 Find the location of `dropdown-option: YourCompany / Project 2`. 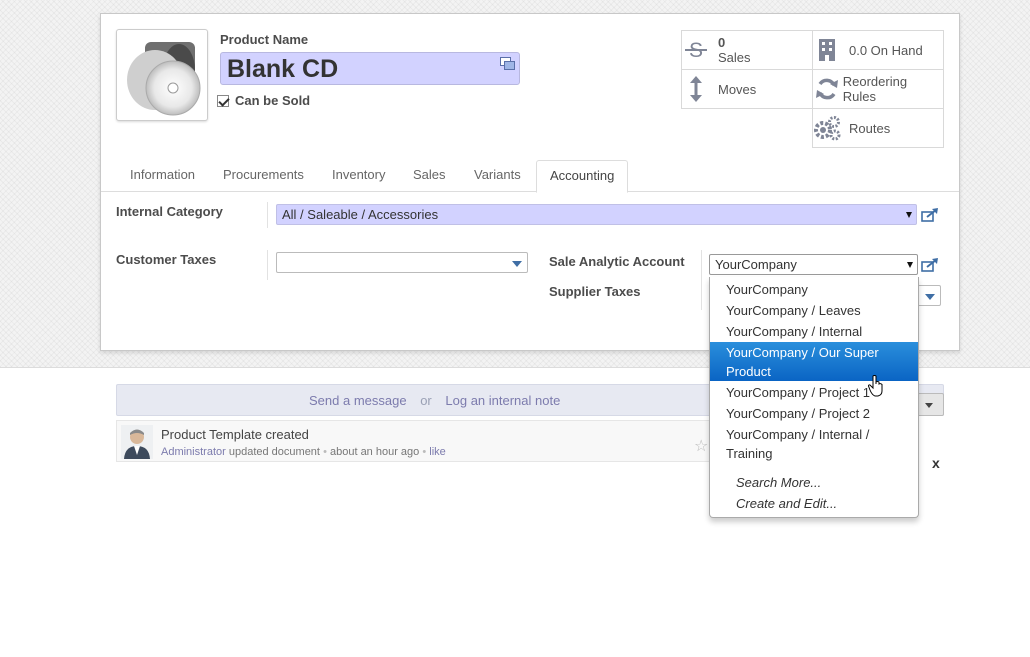

dropdown-option: YourCompany / Project 2 is located at coordinates (814, 413).